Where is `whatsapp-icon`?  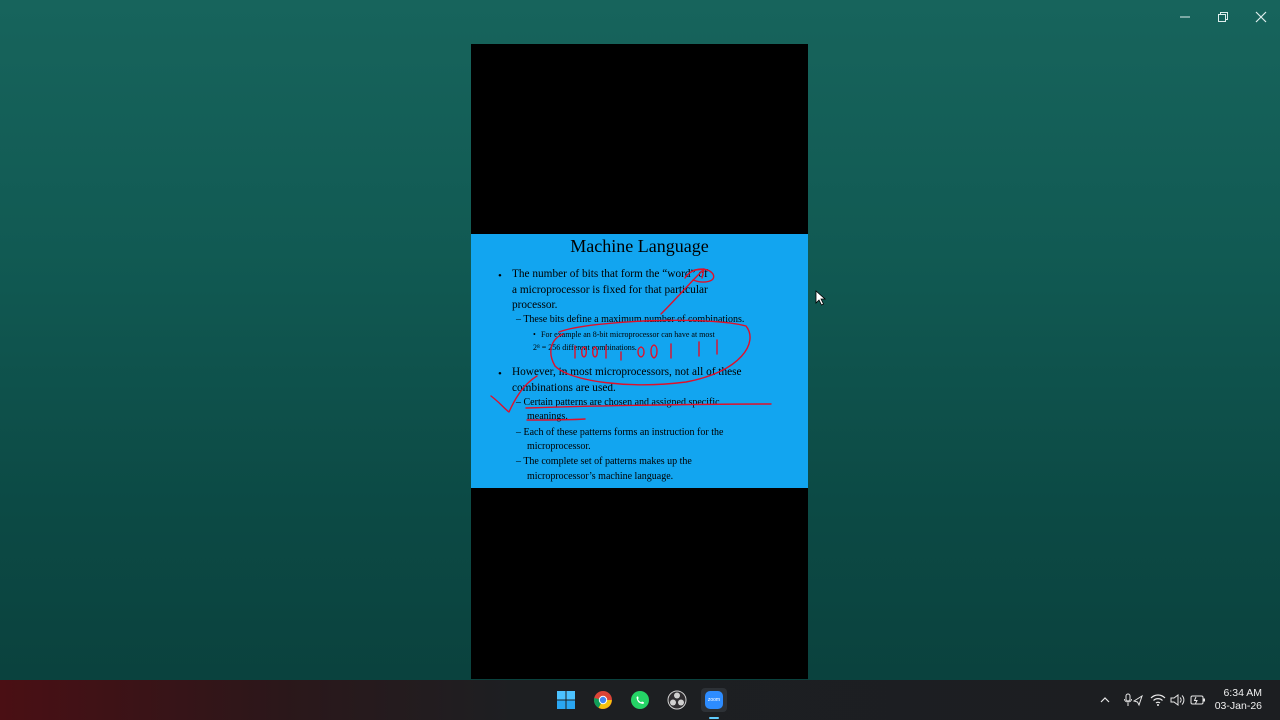 whatsapp-icon is located at coordinates (640, 700).